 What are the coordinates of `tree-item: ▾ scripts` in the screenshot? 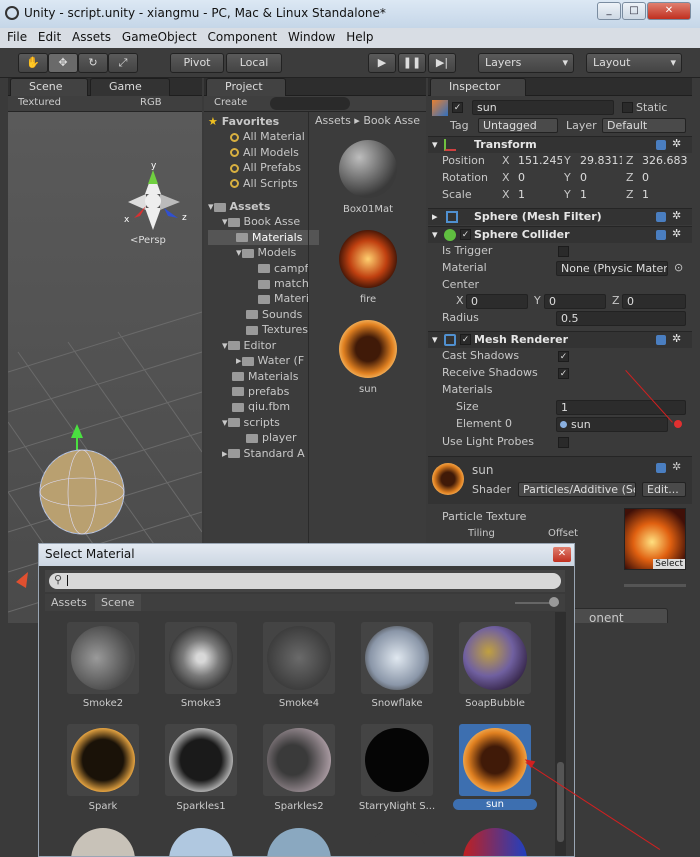 It's located at (258, 422).